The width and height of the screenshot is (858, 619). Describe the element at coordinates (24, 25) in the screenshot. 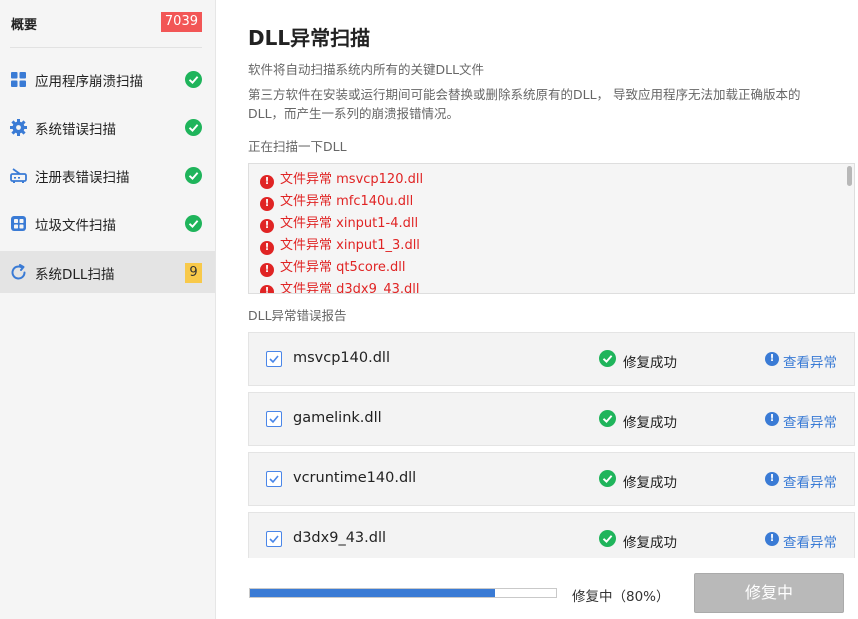

I see `overview-title: 概要` at that location.